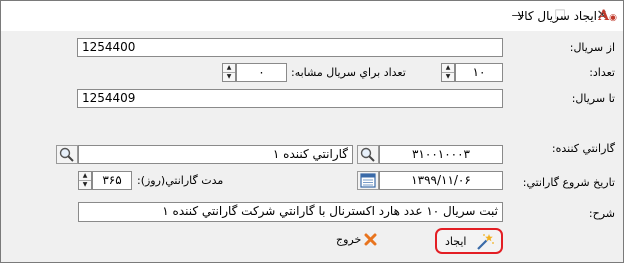  Describe the element at coordinates (180, 180) in the screenshot. I see `guarantee-period-label: مدت گارانتي(روز):` at that location.